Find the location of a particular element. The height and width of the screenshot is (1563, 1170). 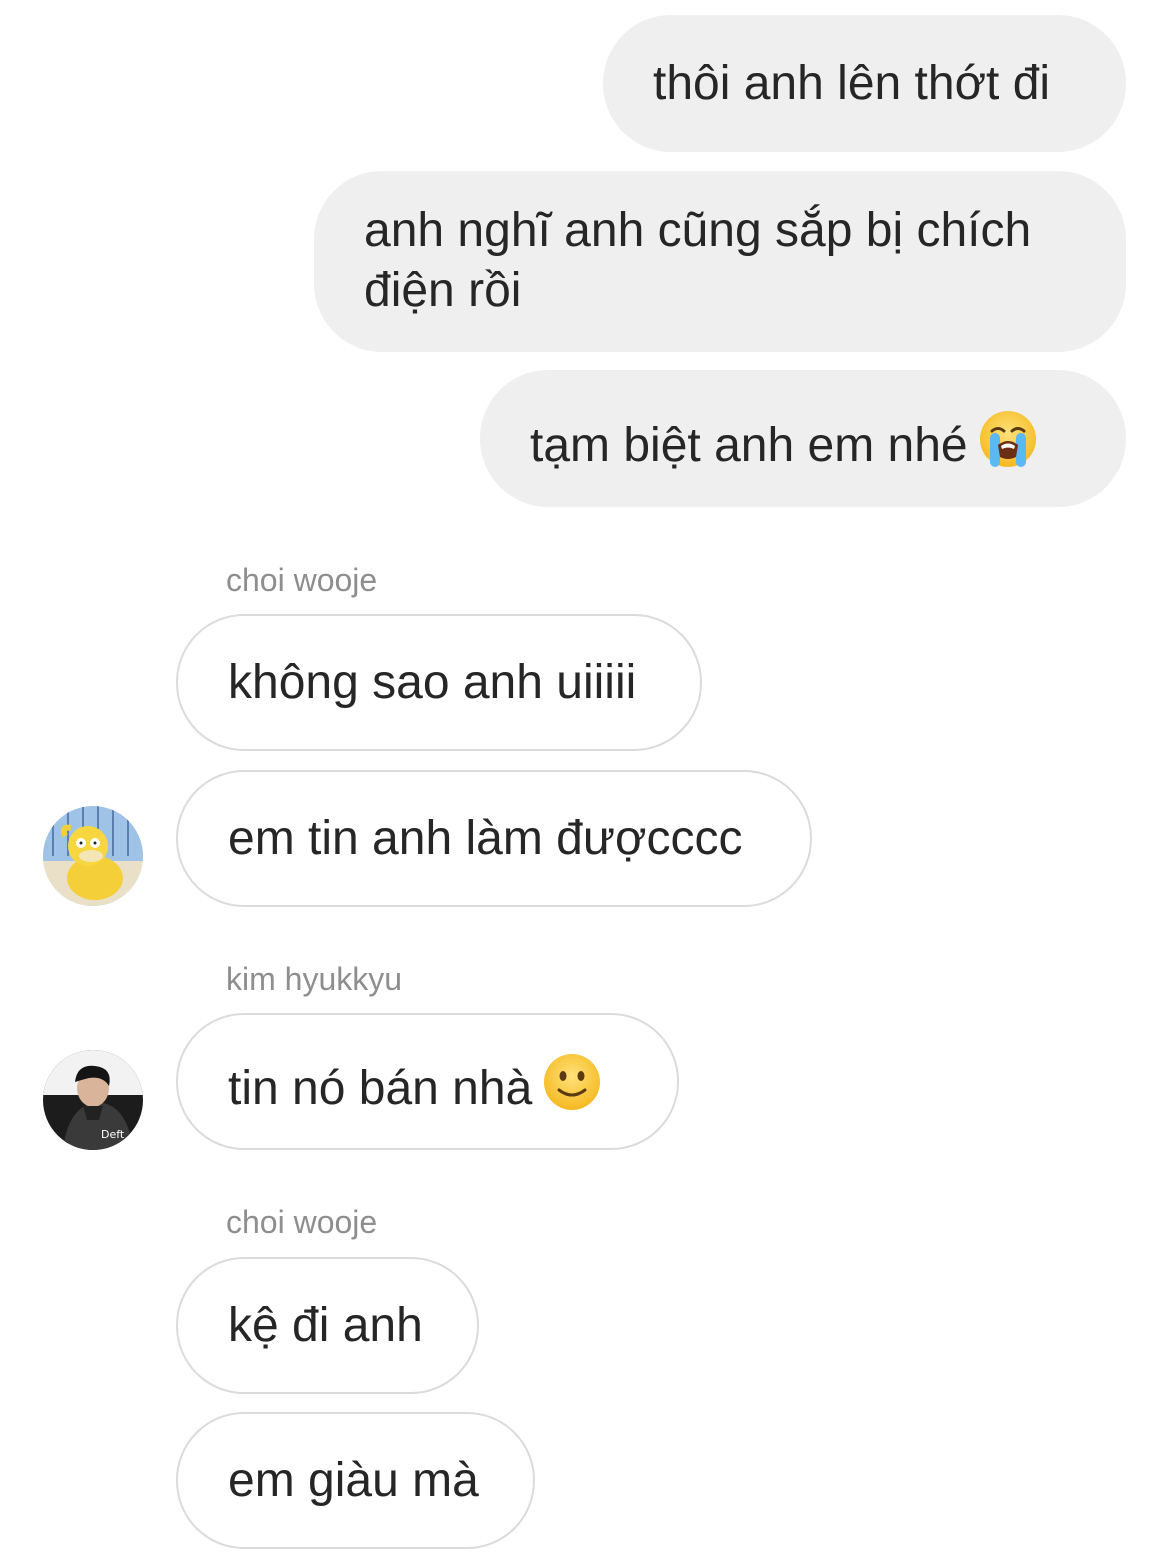

message-text: thôi anh lên thớt đi is located at coordinates (852, 83).